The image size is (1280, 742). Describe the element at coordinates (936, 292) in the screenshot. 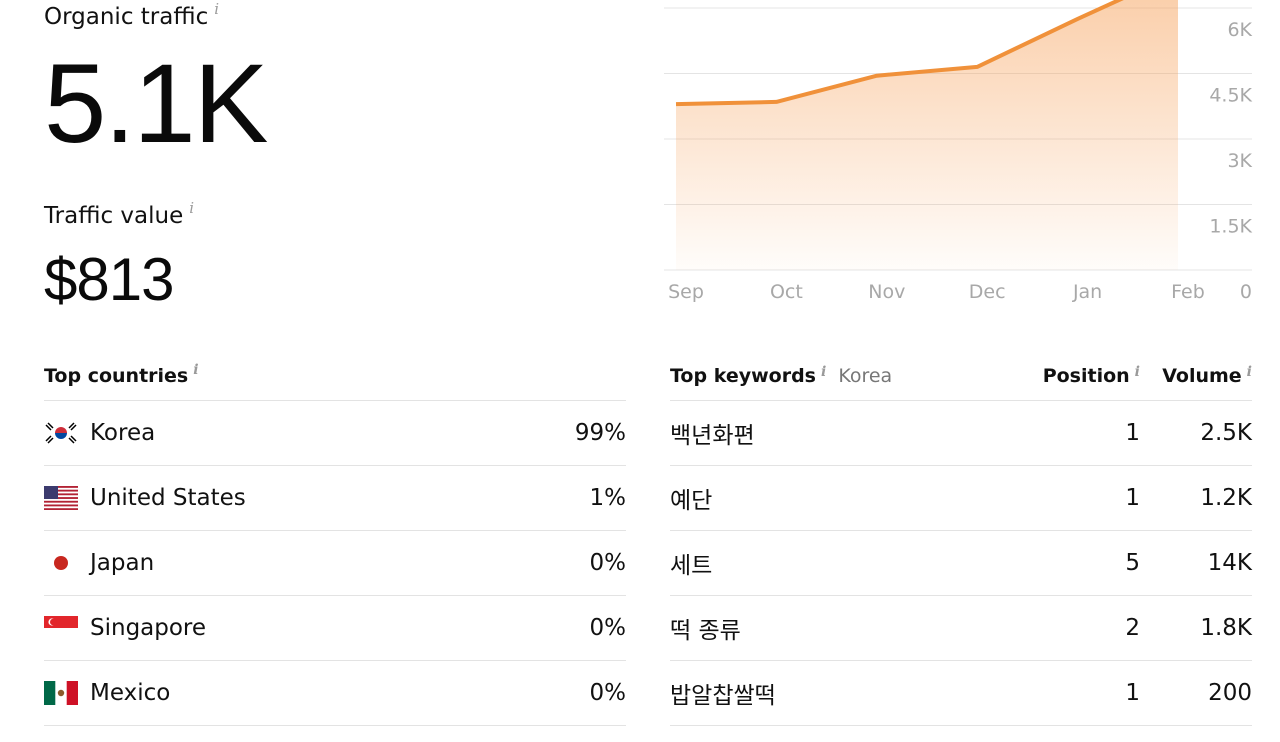

I see `chart-x-ticks: Sep Oct Nov Dec Jan Feb` at that location.